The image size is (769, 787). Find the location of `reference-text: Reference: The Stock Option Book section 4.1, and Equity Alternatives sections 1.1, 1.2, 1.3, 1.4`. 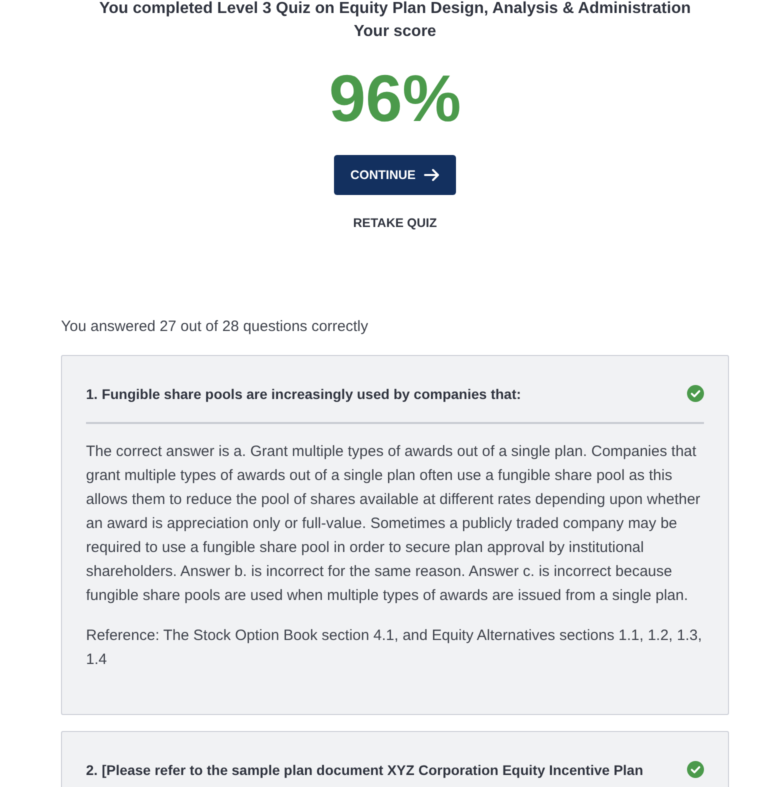

reference-text: Reference: The Stock Option Book section 4.1, and Equity Alternatives sections 1.1, 1.2, 1.3, 1.4 is located at coordinates (394, 648).